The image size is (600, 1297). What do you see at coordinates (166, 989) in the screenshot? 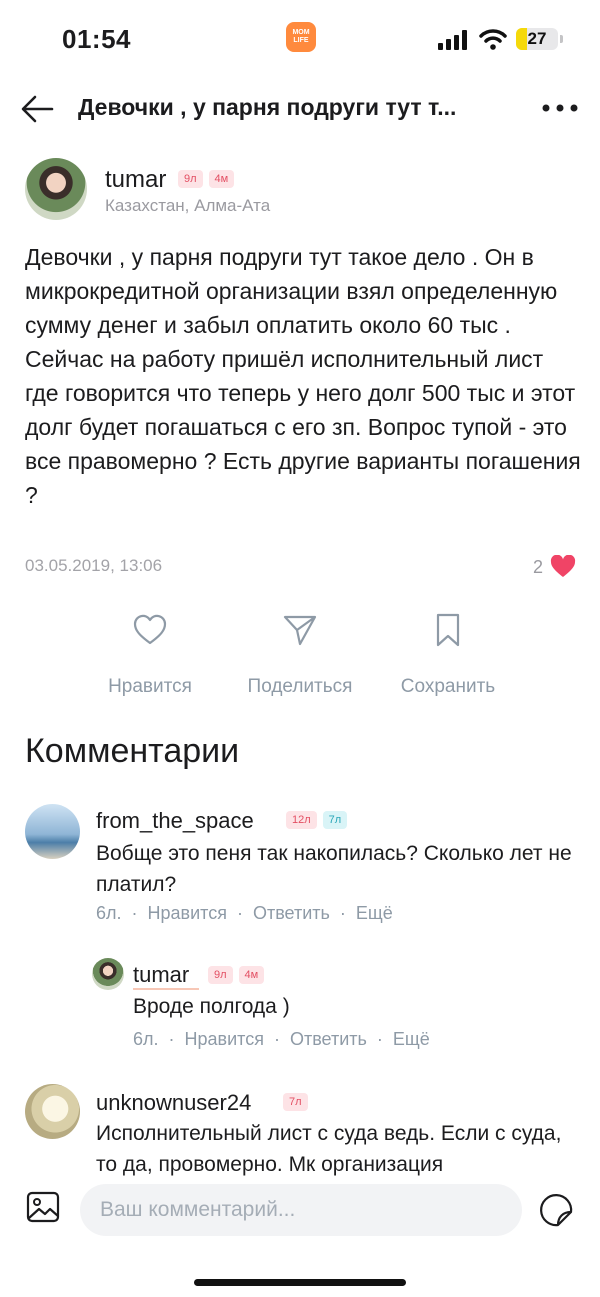
I see `author-underline` at bounding box center [166, 989].